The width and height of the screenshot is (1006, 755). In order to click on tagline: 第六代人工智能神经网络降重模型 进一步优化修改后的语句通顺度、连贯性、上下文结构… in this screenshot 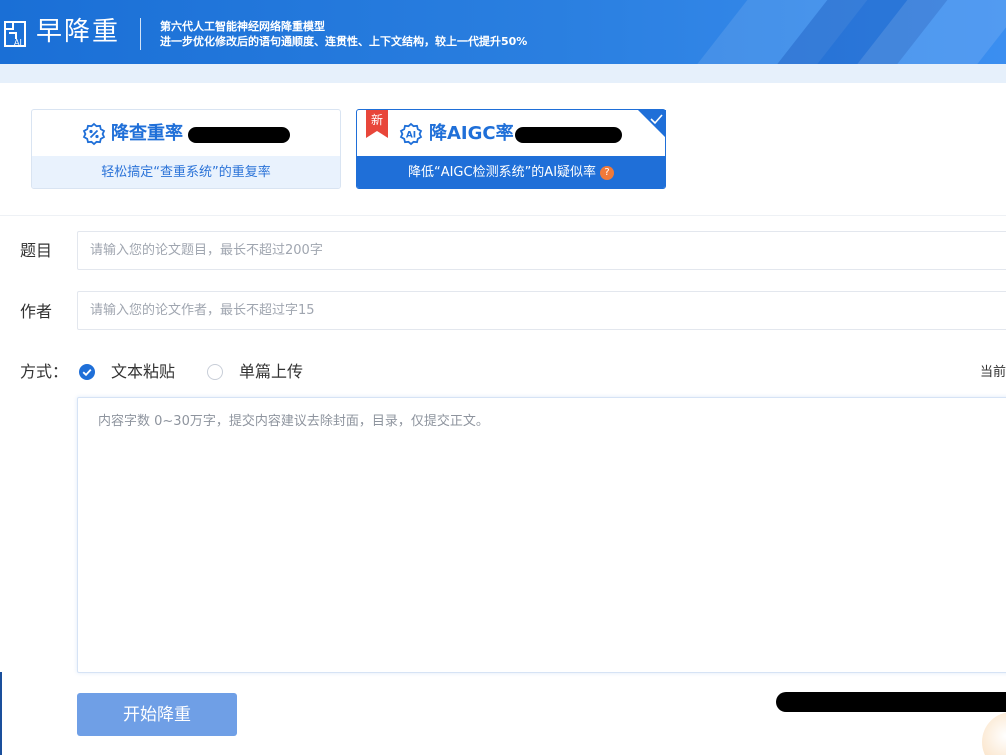, I will do `click(343, 34)`.